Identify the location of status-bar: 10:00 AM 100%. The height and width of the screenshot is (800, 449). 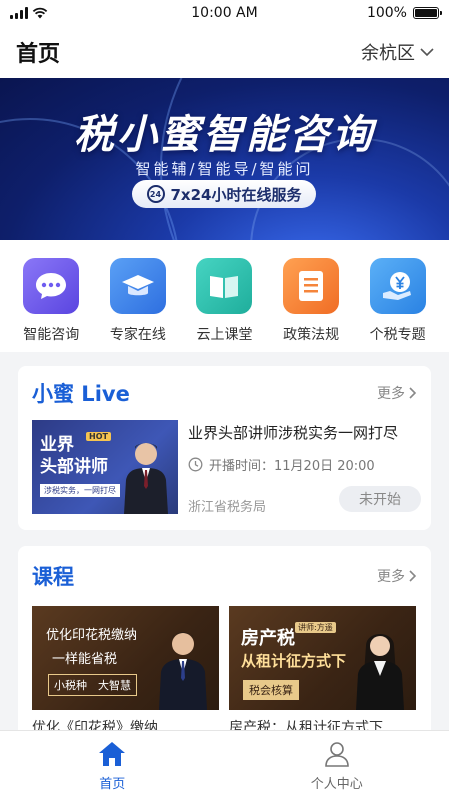
(224, 13).